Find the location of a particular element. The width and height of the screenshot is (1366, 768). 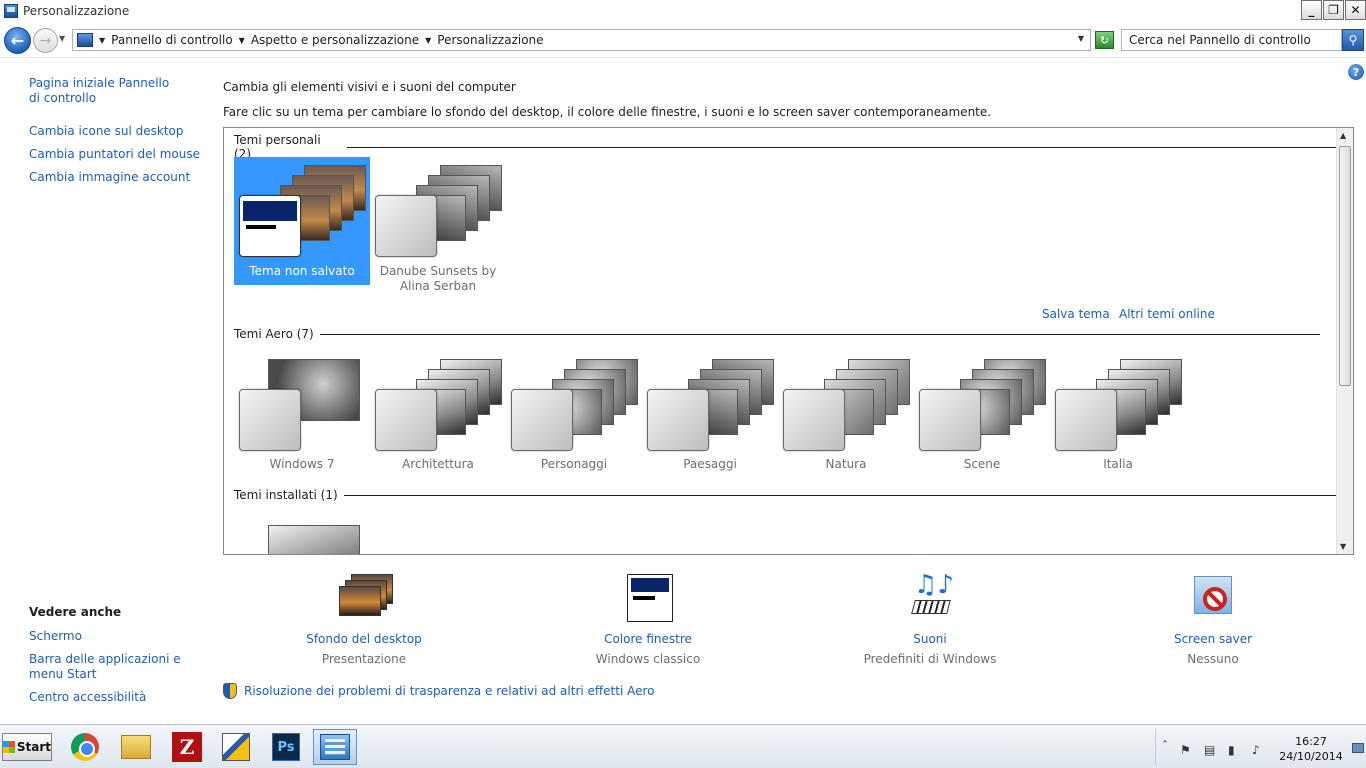

maximize-button: ❐ is located at coordinates (1333, 10).